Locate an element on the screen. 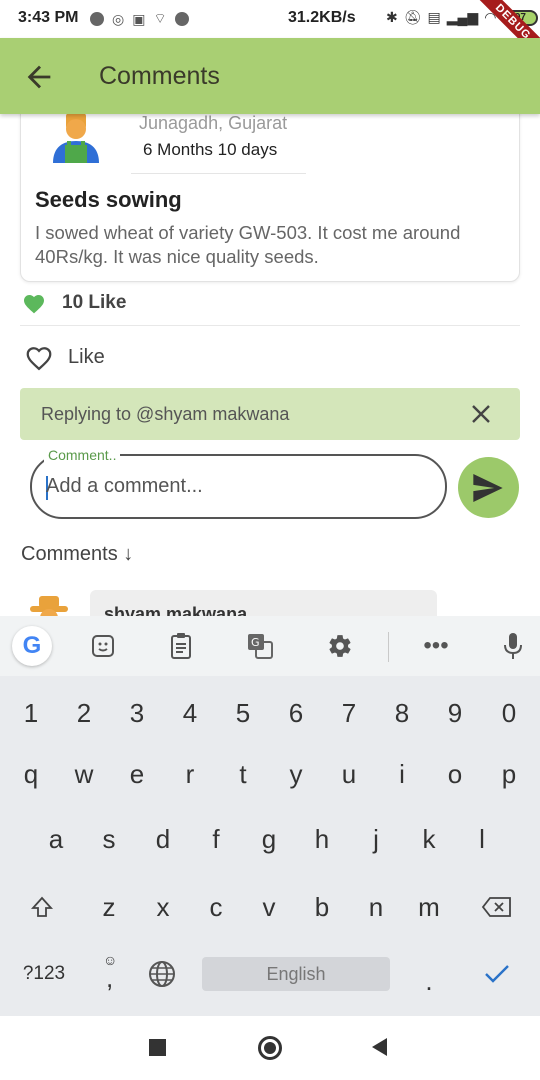  key-m: m is located at coordinates (429, 907).